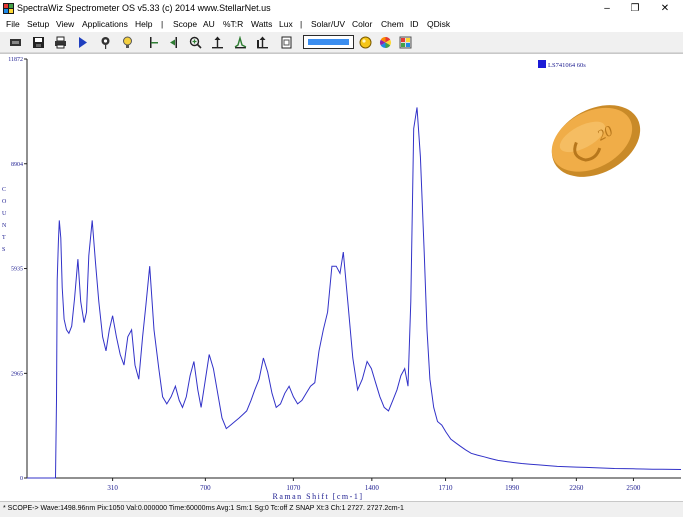  Describe the element at coordinates (127, 42) in the screenshot. I see `lightbulb-icon` at that location.